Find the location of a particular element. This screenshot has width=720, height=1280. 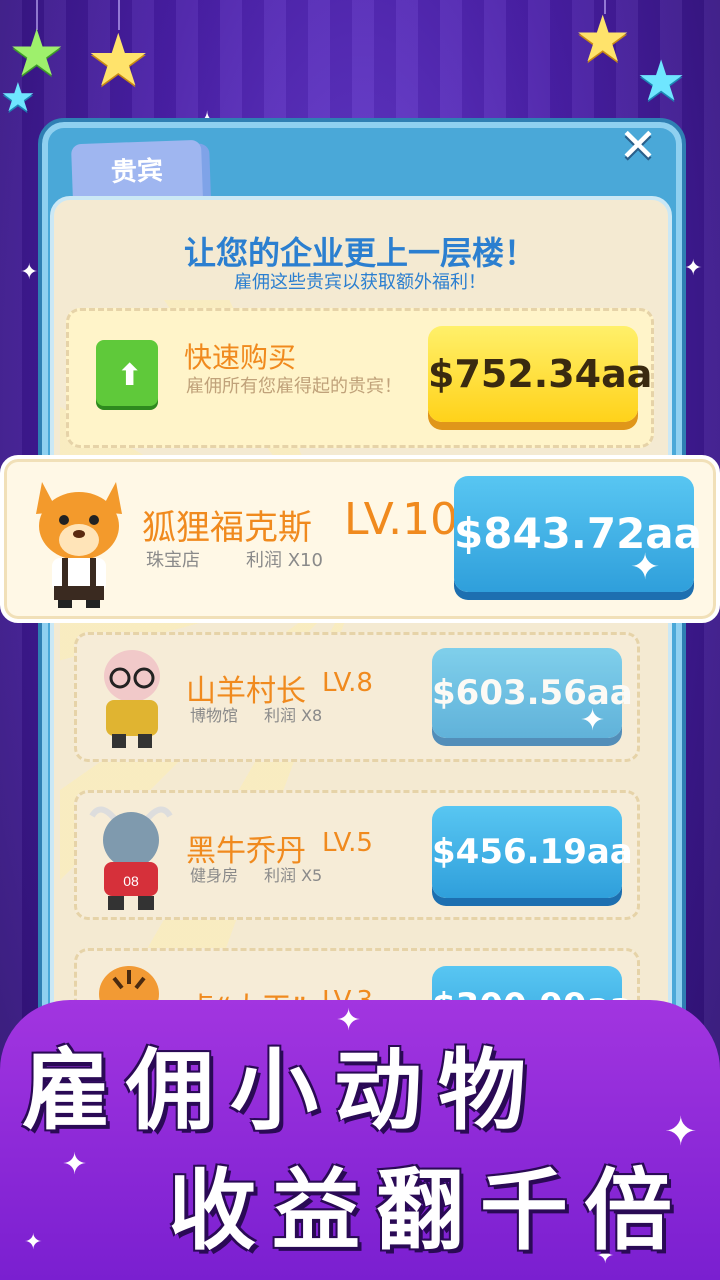

quick-buy-button: $752.34aa is located at coordinates (540, 374).